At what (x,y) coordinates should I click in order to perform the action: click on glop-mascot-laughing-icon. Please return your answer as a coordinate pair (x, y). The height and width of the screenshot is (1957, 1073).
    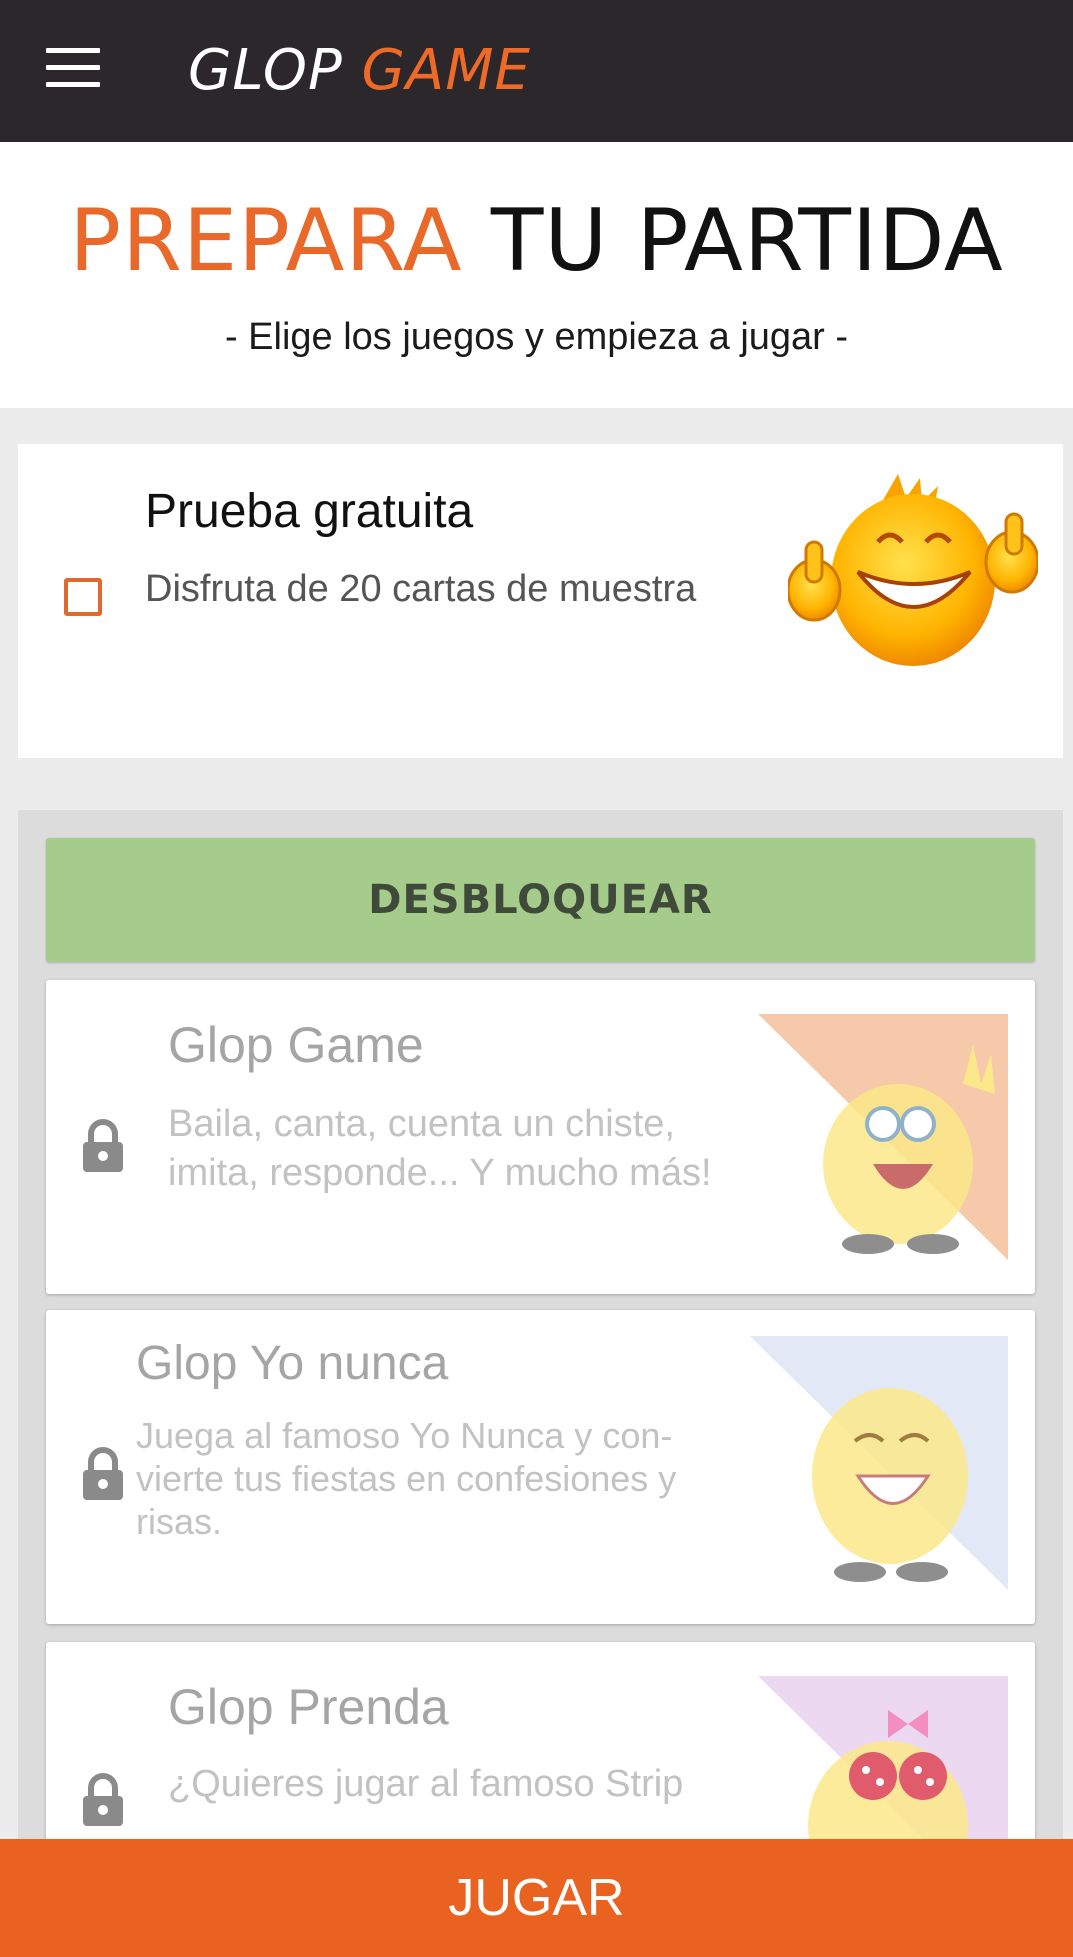
    Looking at the image, I should click on (879, 1463).